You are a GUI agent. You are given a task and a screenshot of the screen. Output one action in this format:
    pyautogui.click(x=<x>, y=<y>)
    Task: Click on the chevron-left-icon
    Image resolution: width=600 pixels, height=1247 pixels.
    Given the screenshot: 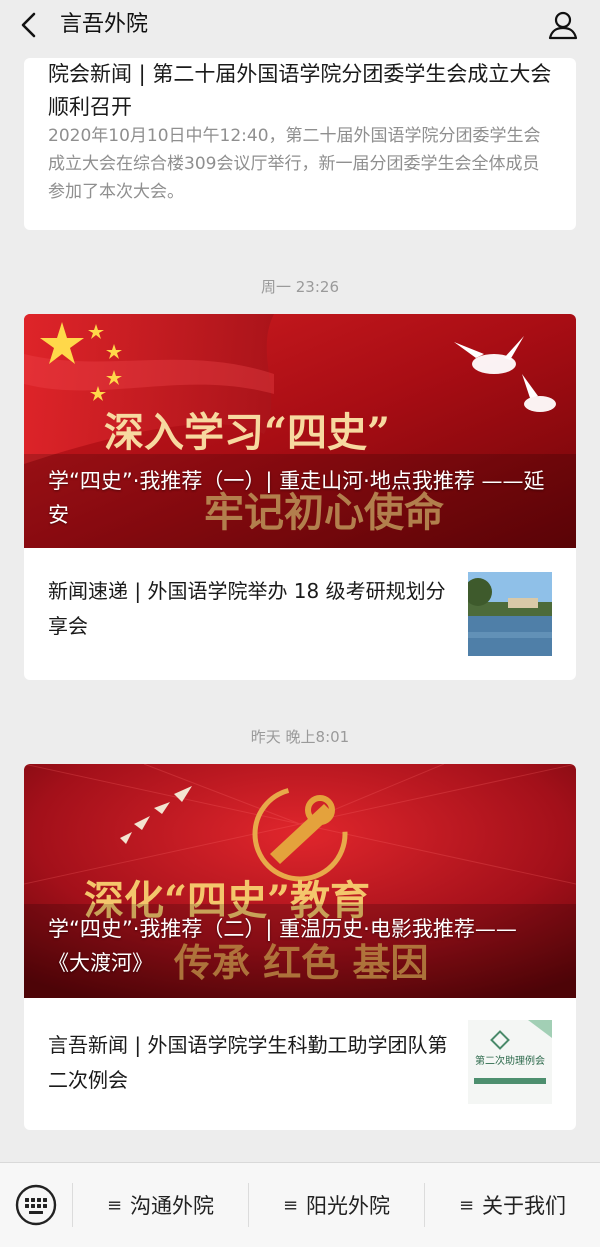 What is the action you would take?
    pyautogui.click(x=28, y=25)
    